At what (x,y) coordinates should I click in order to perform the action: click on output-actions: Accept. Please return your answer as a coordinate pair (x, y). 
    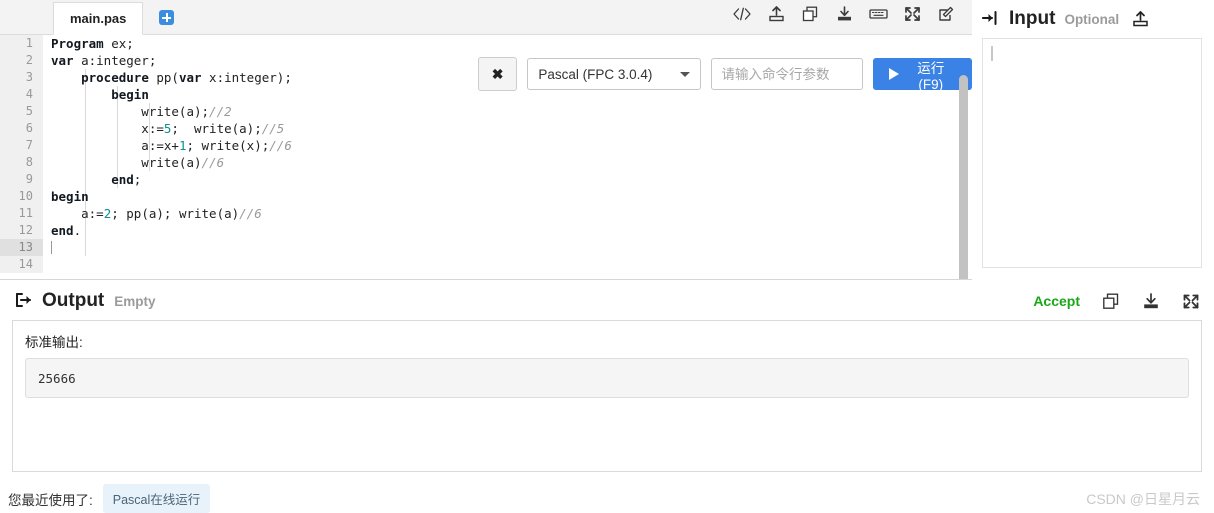
    Looking at the image, I should click on (1116, 301).